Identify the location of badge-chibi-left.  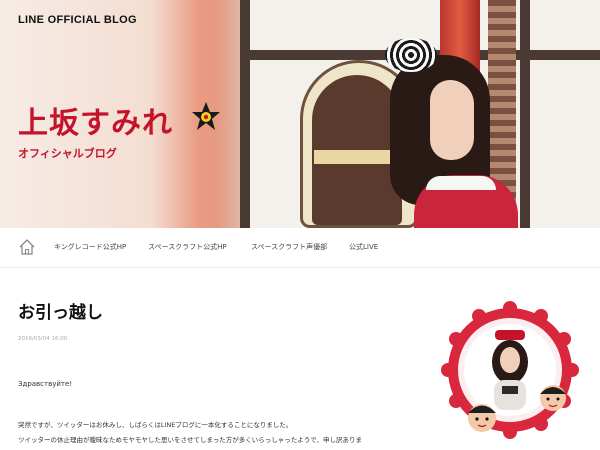
(482, 418).